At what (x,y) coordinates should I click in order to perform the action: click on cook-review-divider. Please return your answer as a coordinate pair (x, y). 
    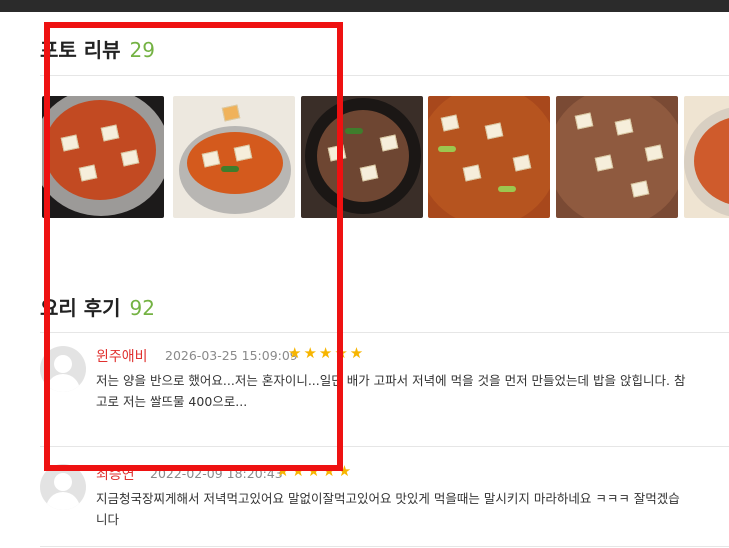
    Looking at the image, I should click on (384, 332).